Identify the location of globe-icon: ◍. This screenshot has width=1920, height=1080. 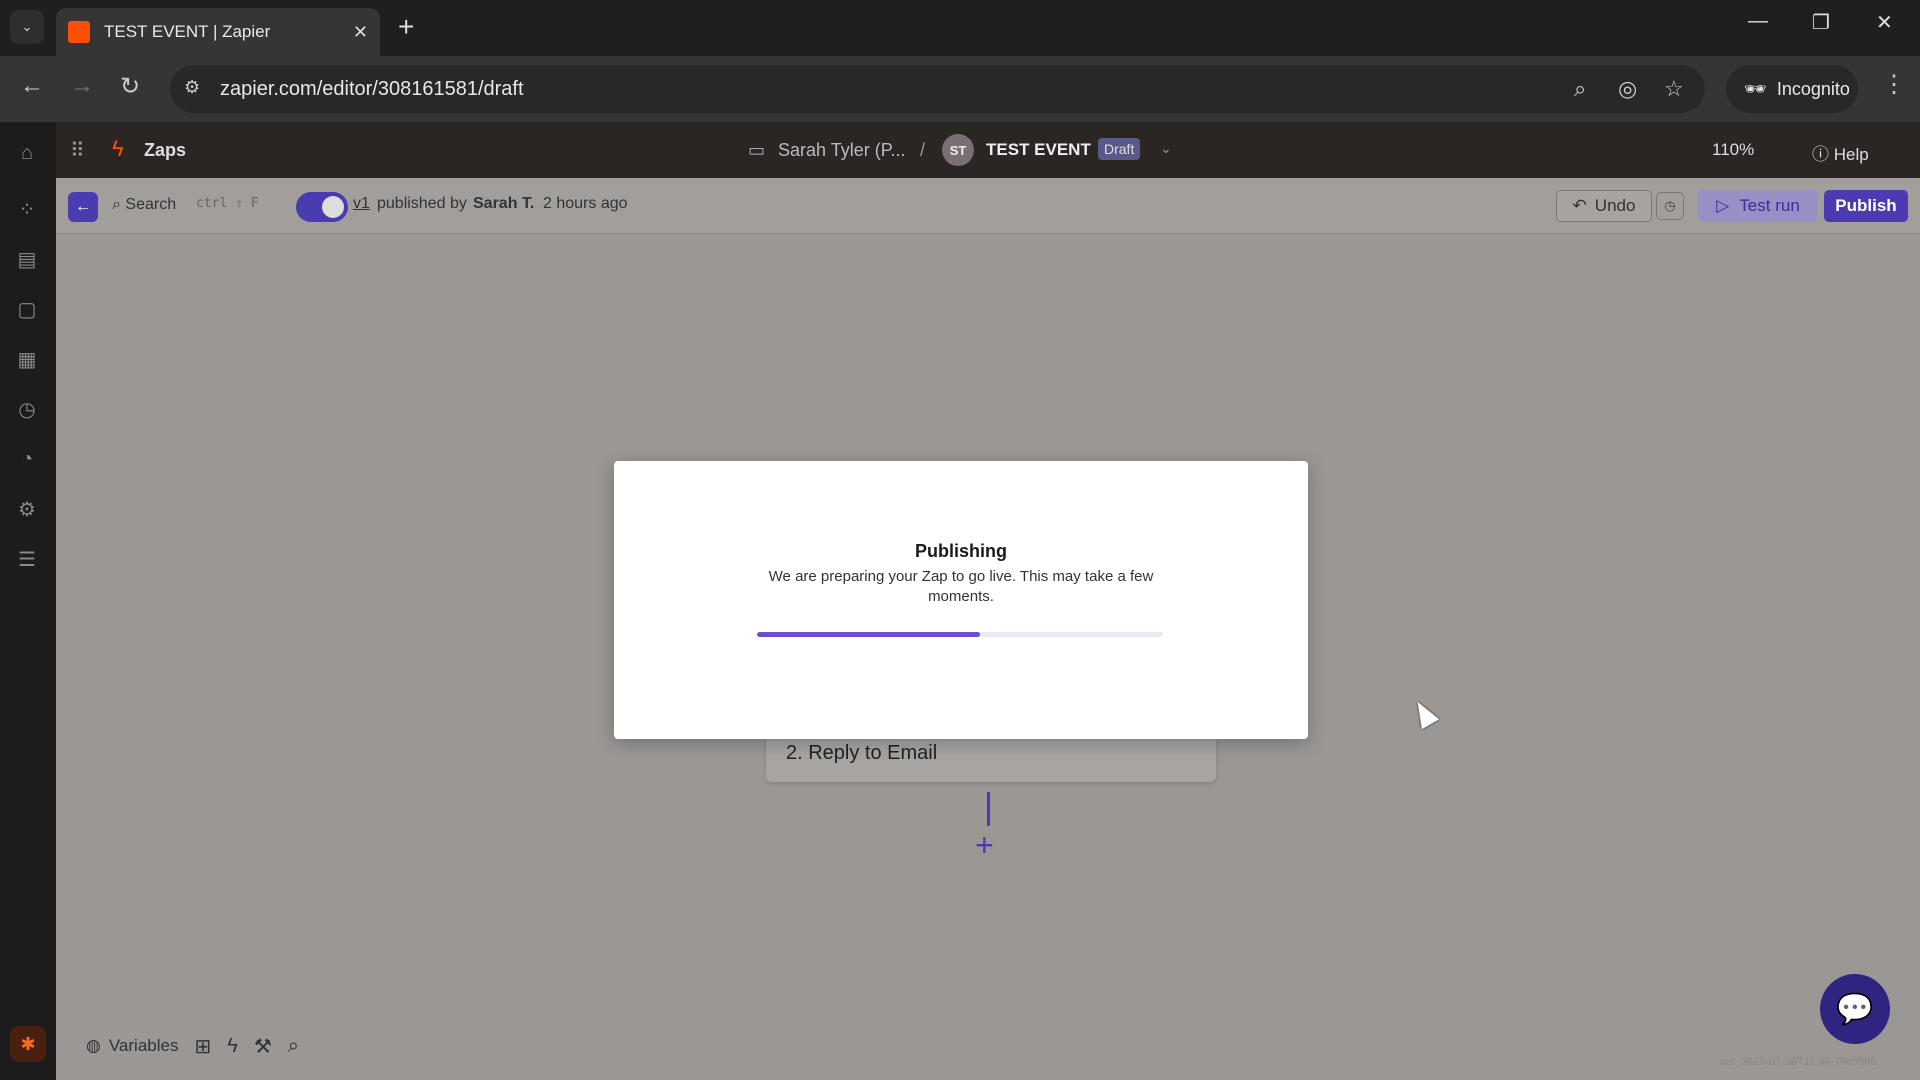
(93, 1045).